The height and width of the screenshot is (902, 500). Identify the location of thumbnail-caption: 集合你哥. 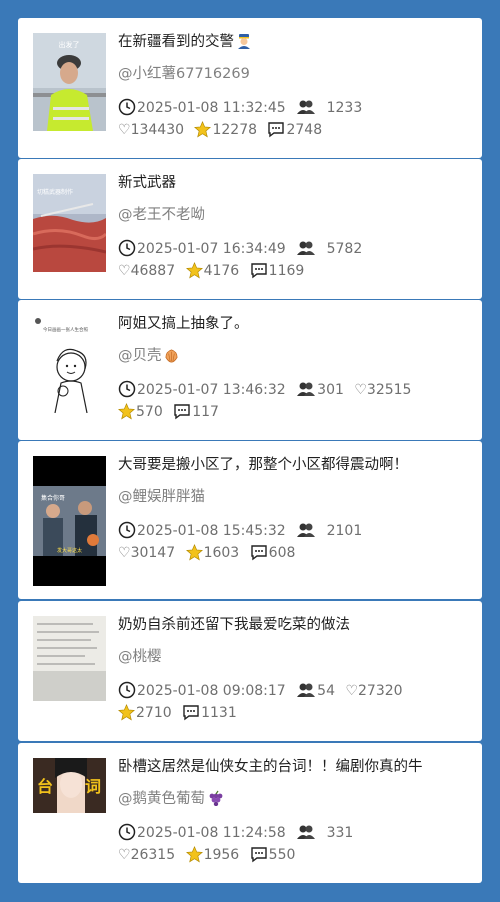
(53, 498).